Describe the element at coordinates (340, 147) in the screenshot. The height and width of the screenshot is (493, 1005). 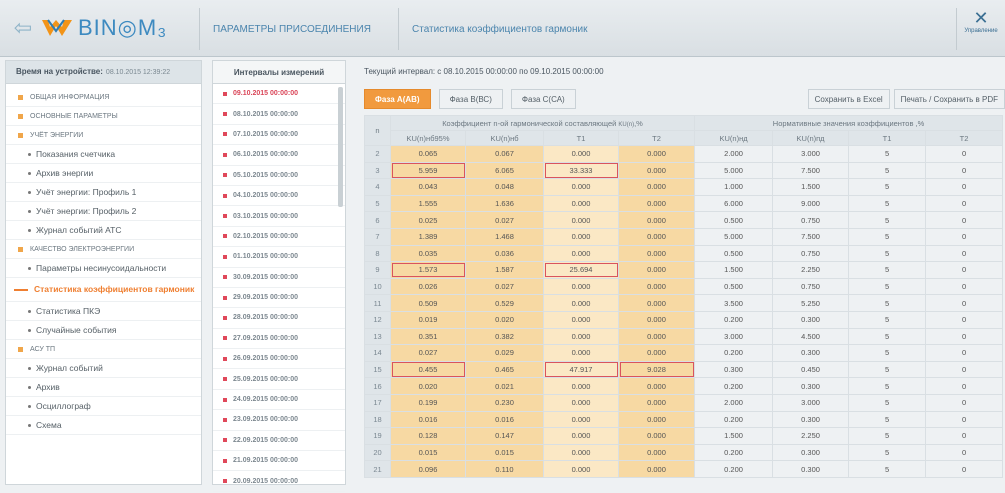
I see `intervals-scrollbar` at that location.